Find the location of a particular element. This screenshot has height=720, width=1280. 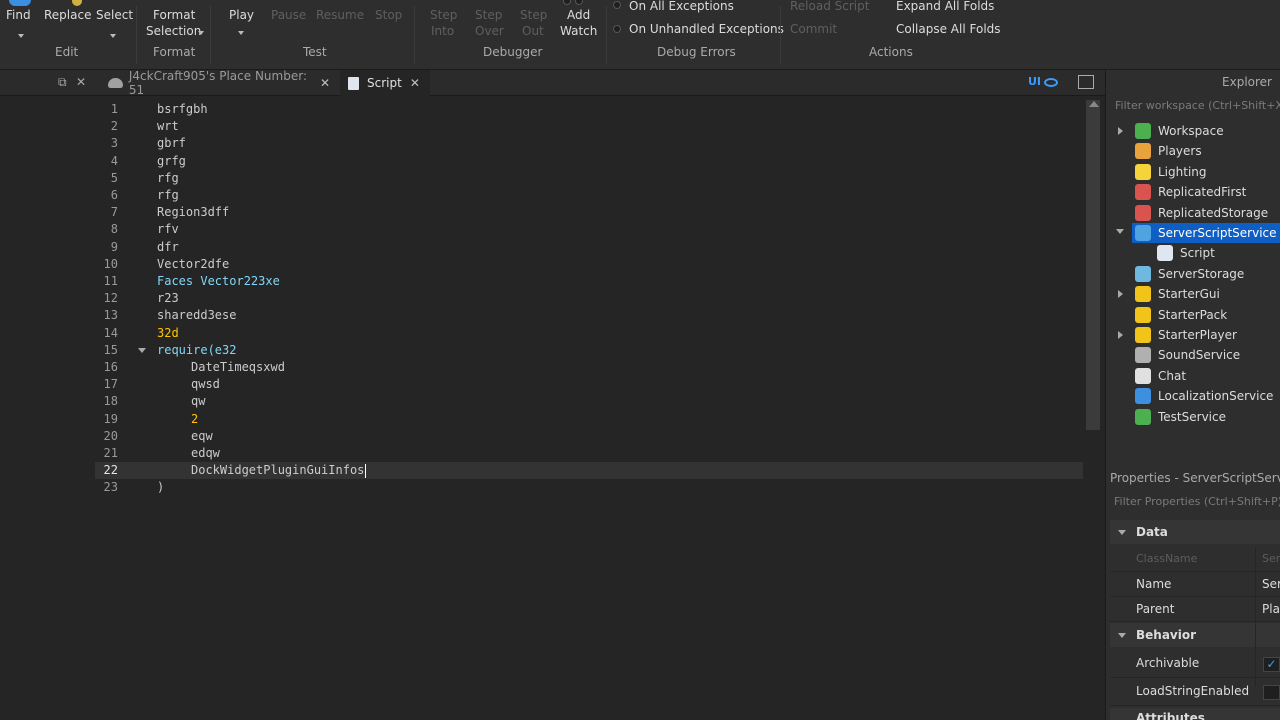

code-line: 6 rfg is located at coordinates (589, 195).